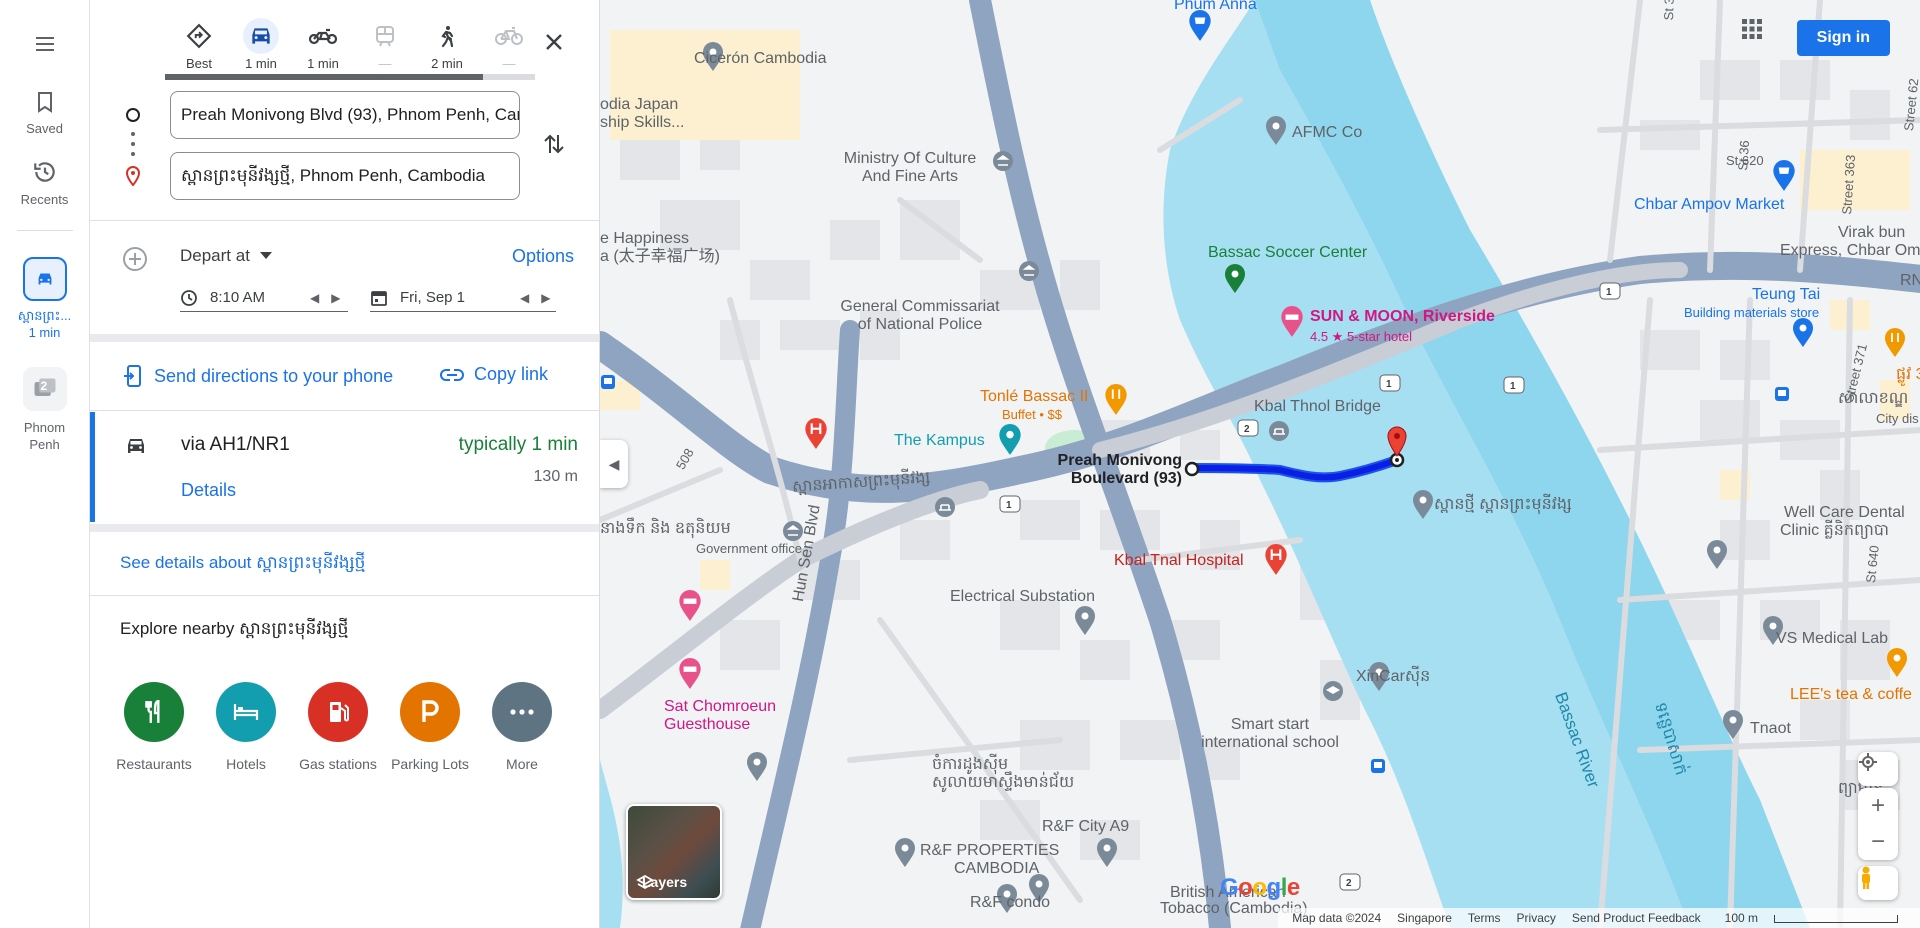  What do you see at coordinates (133, 176) in the screenshot?
I see `destination-pin-icon` at bounding box center [133, 176].